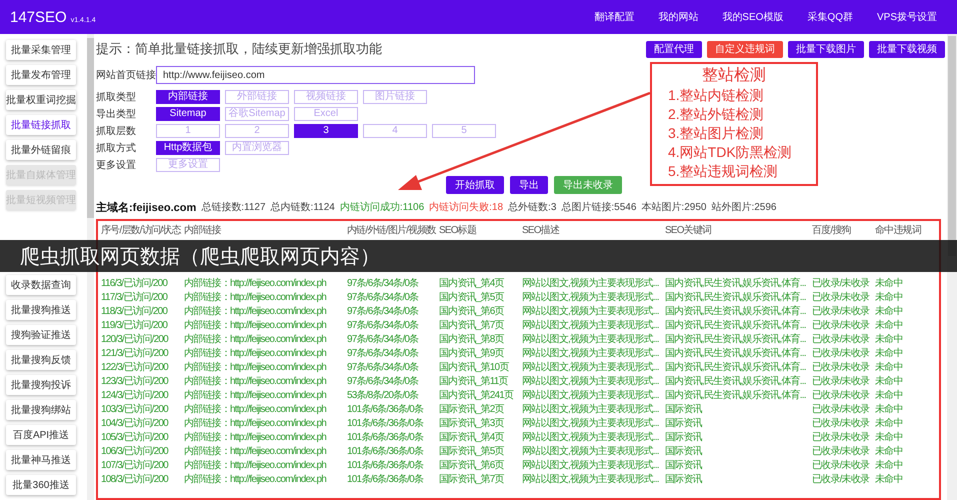  What do you see at coordinates (541, 230) in the screenshot?
I see `column-header: SEO描述` at bounding box center [541, 230].